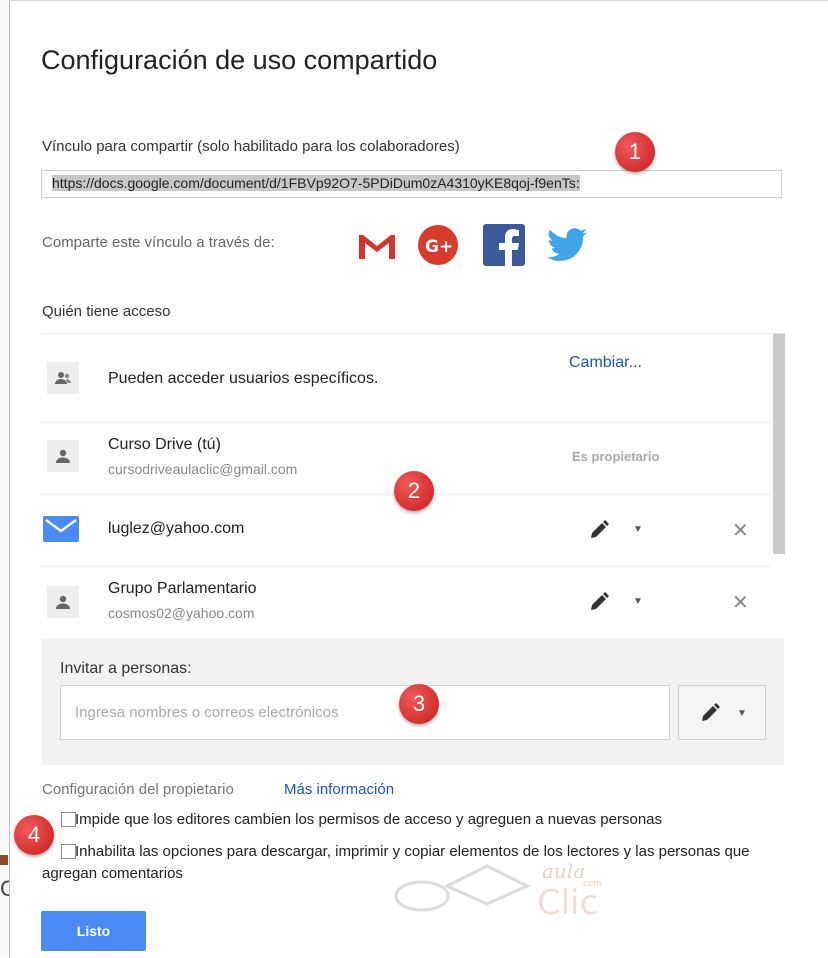 The width and height of the screenshot is (828, 958). I want to click on annotation-badge-3: 3, so click(419, 704).